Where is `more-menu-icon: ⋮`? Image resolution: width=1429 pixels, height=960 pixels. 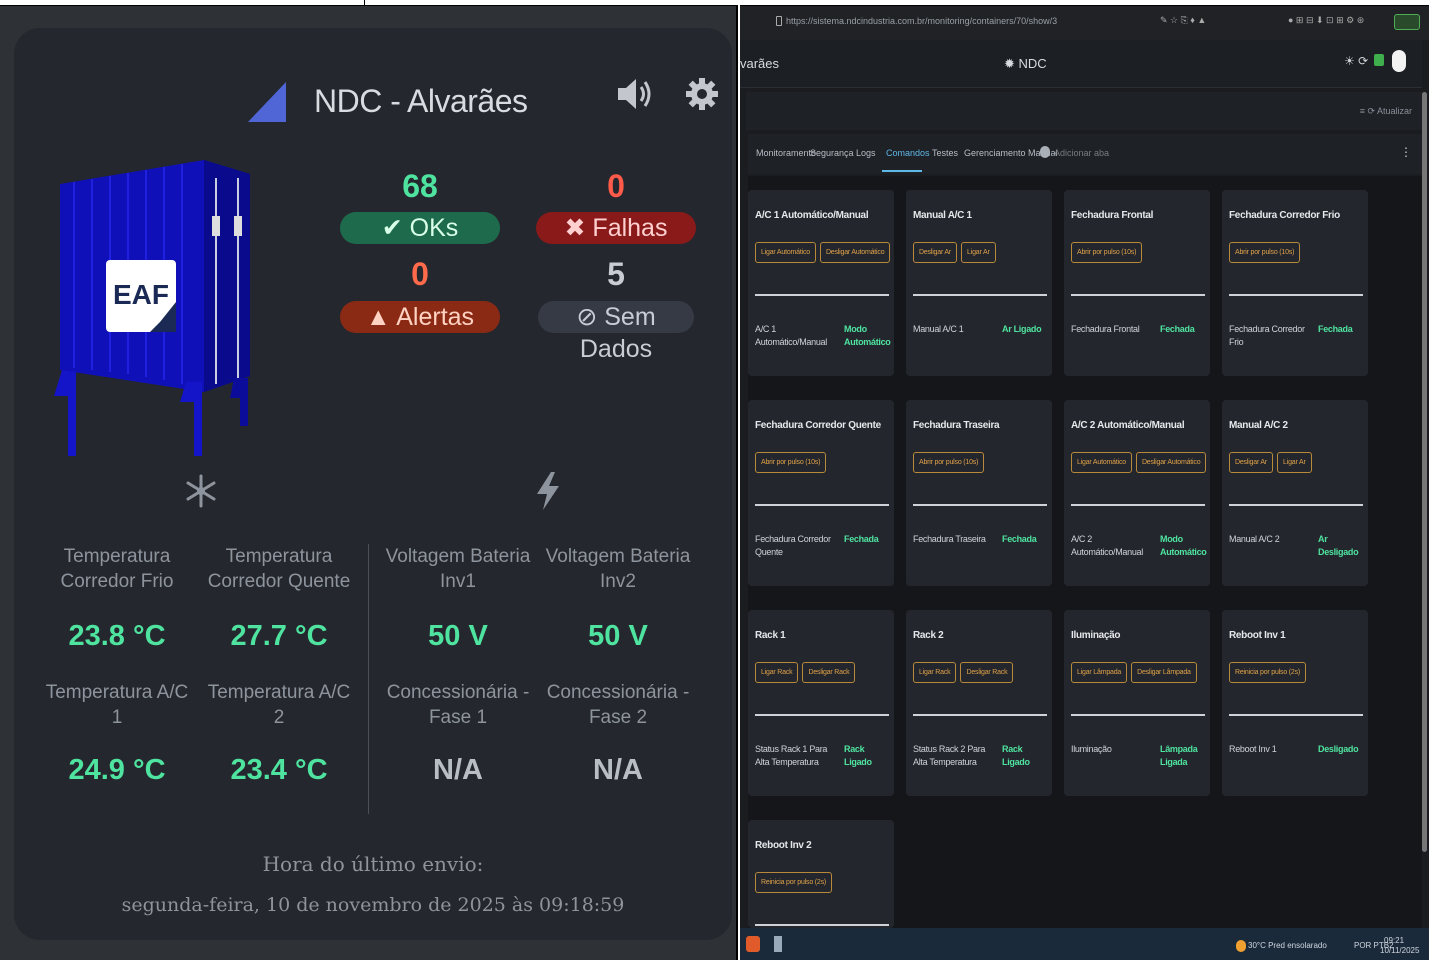
more-menu-icon: ⋮ is located at coordinates (1406, 152).